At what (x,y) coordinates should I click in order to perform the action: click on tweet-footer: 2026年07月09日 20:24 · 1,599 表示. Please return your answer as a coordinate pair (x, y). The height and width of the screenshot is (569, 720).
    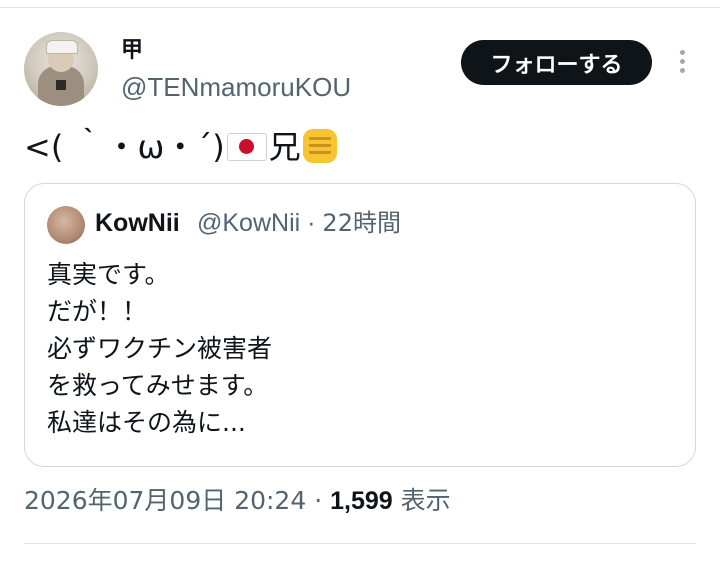
    Looking at the image, I should click on (237, 501).